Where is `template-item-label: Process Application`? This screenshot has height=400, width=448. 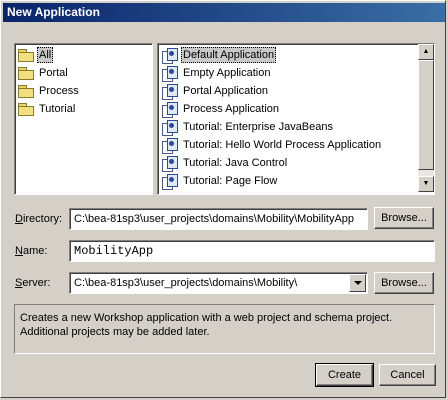
template-item-label: Process Application is located at coordinates (231, 109).